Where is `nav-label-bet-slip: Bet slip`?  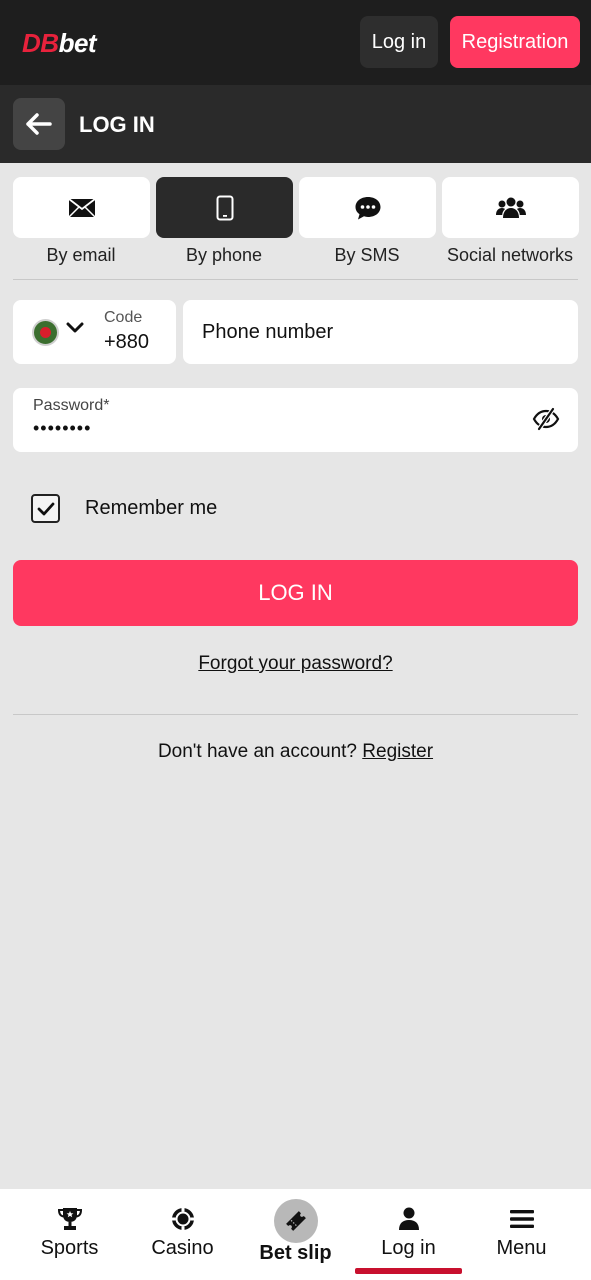
nav-label-bet-slip: Bet slip is located at coordinates (295, 1253).